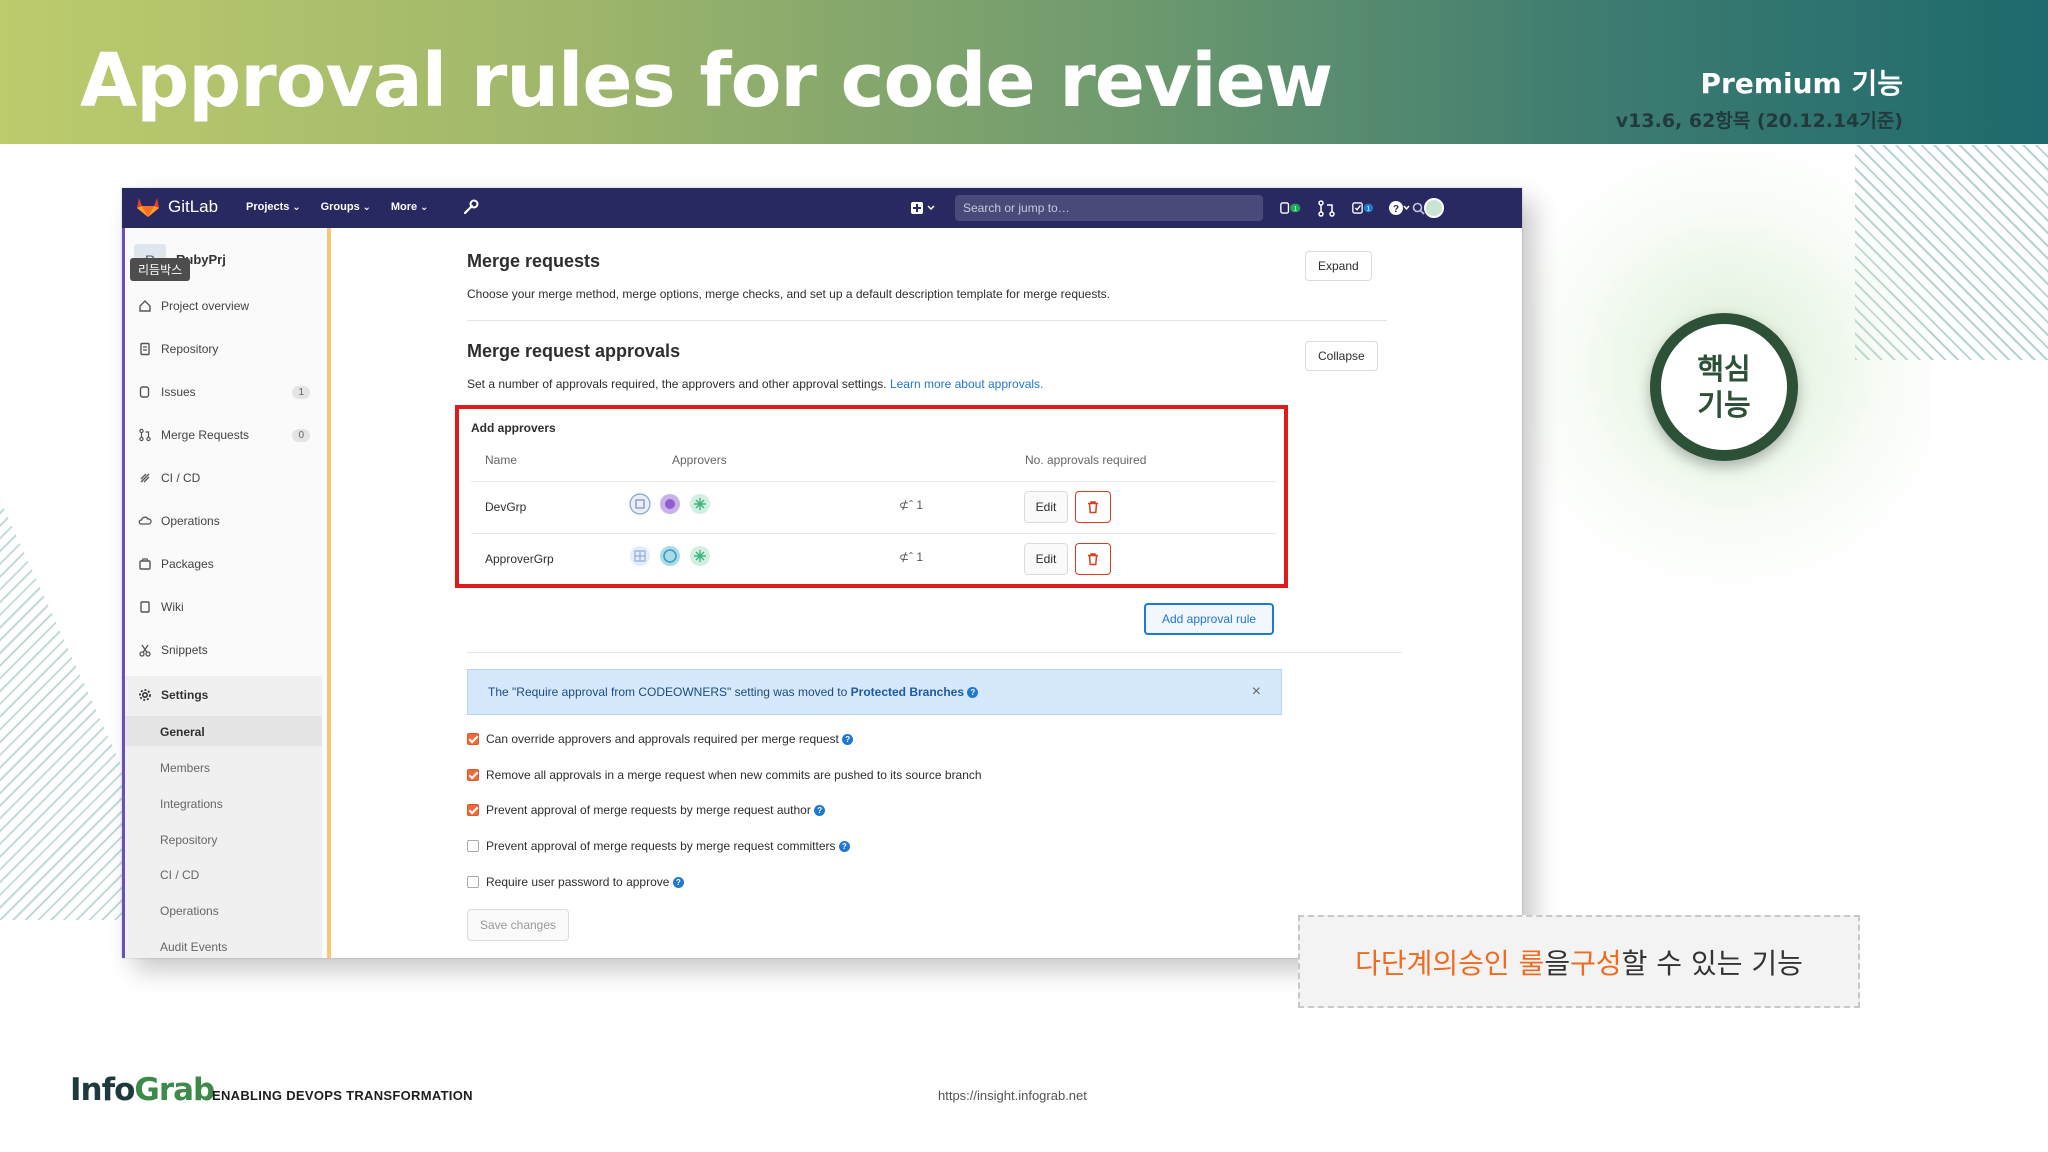 The height and width of the screenshot is (1152, 2048). I want to click on gitlab-logo: GitLab, so click(177, 207).